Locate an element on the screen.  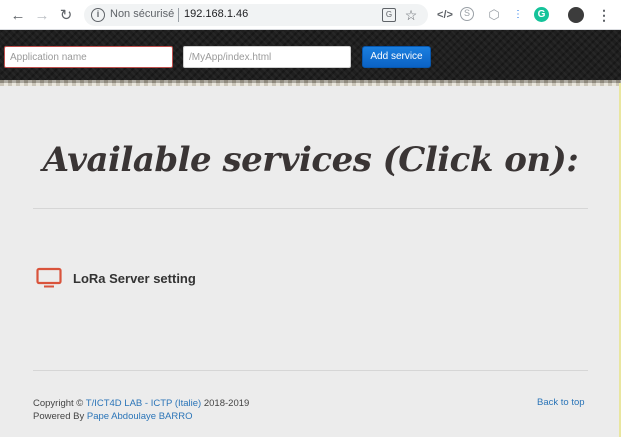
address-bar: i Non sécurisé 192.168.1.46 G ☆ is located at coordinates (256, 15).